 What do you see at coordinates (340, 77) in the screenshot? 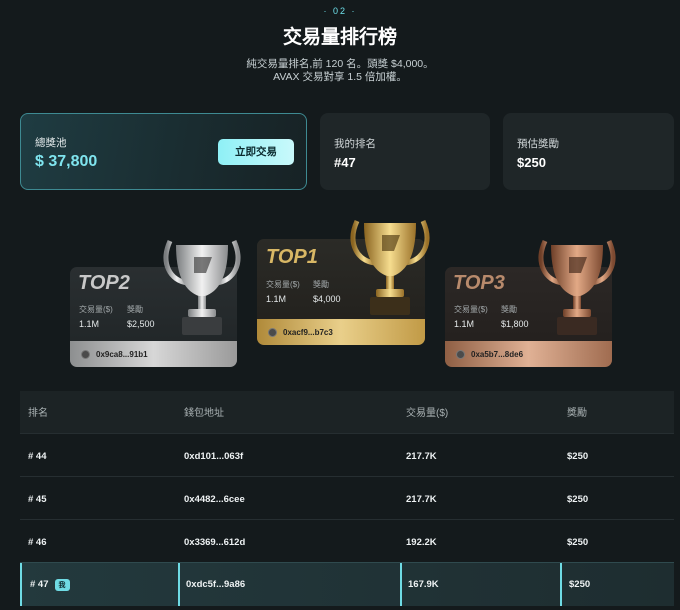
I see `subtitle-line-2: AVAX 交易對享 1.5 倍加權。` at bounding box center [340, 77].